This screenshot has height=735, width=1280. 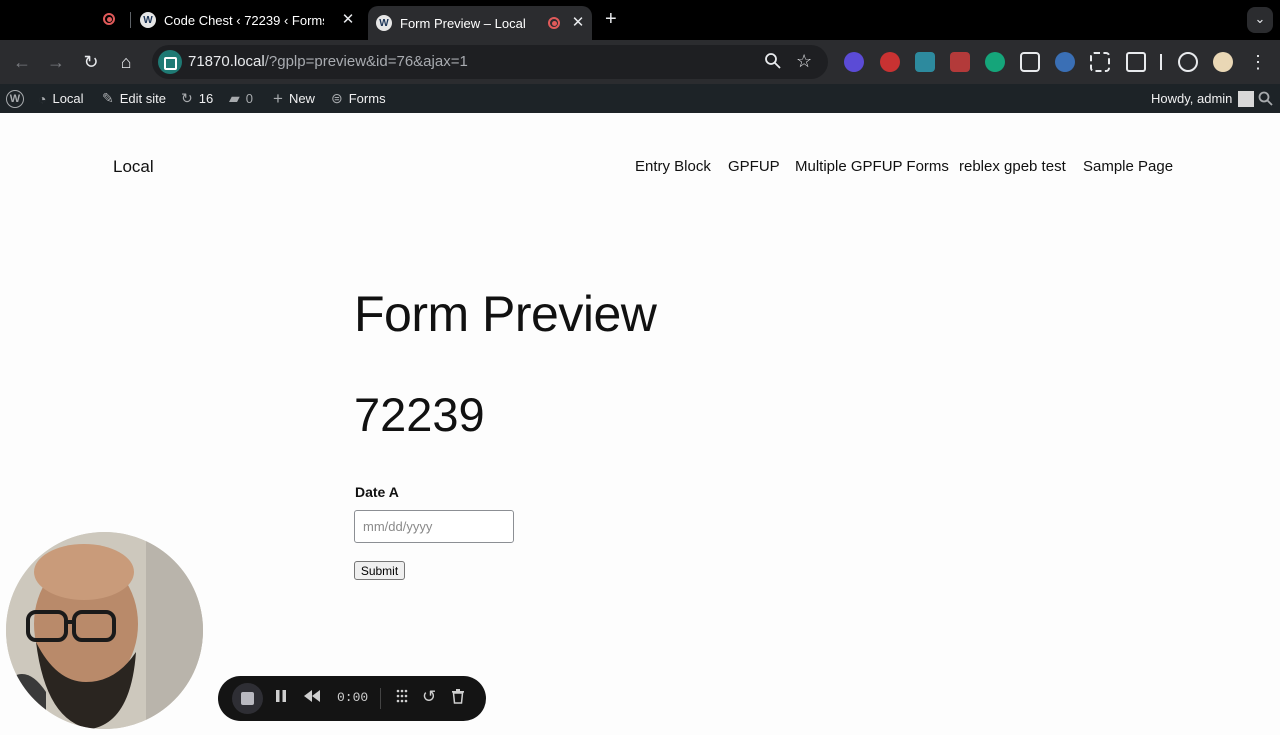 I want to click on chevron-down-icon: ⌄, so click(x=1260, y=18).